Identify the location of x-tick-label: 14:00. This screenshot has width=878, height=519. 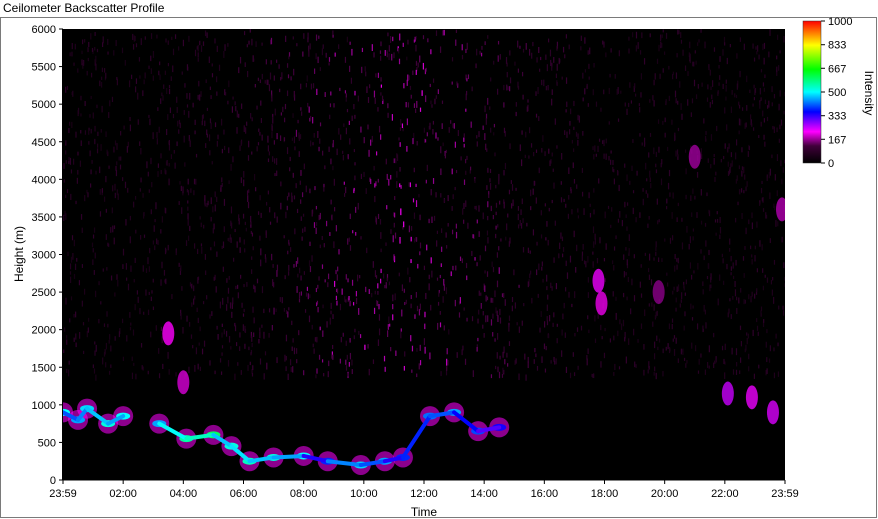
(484, 494).